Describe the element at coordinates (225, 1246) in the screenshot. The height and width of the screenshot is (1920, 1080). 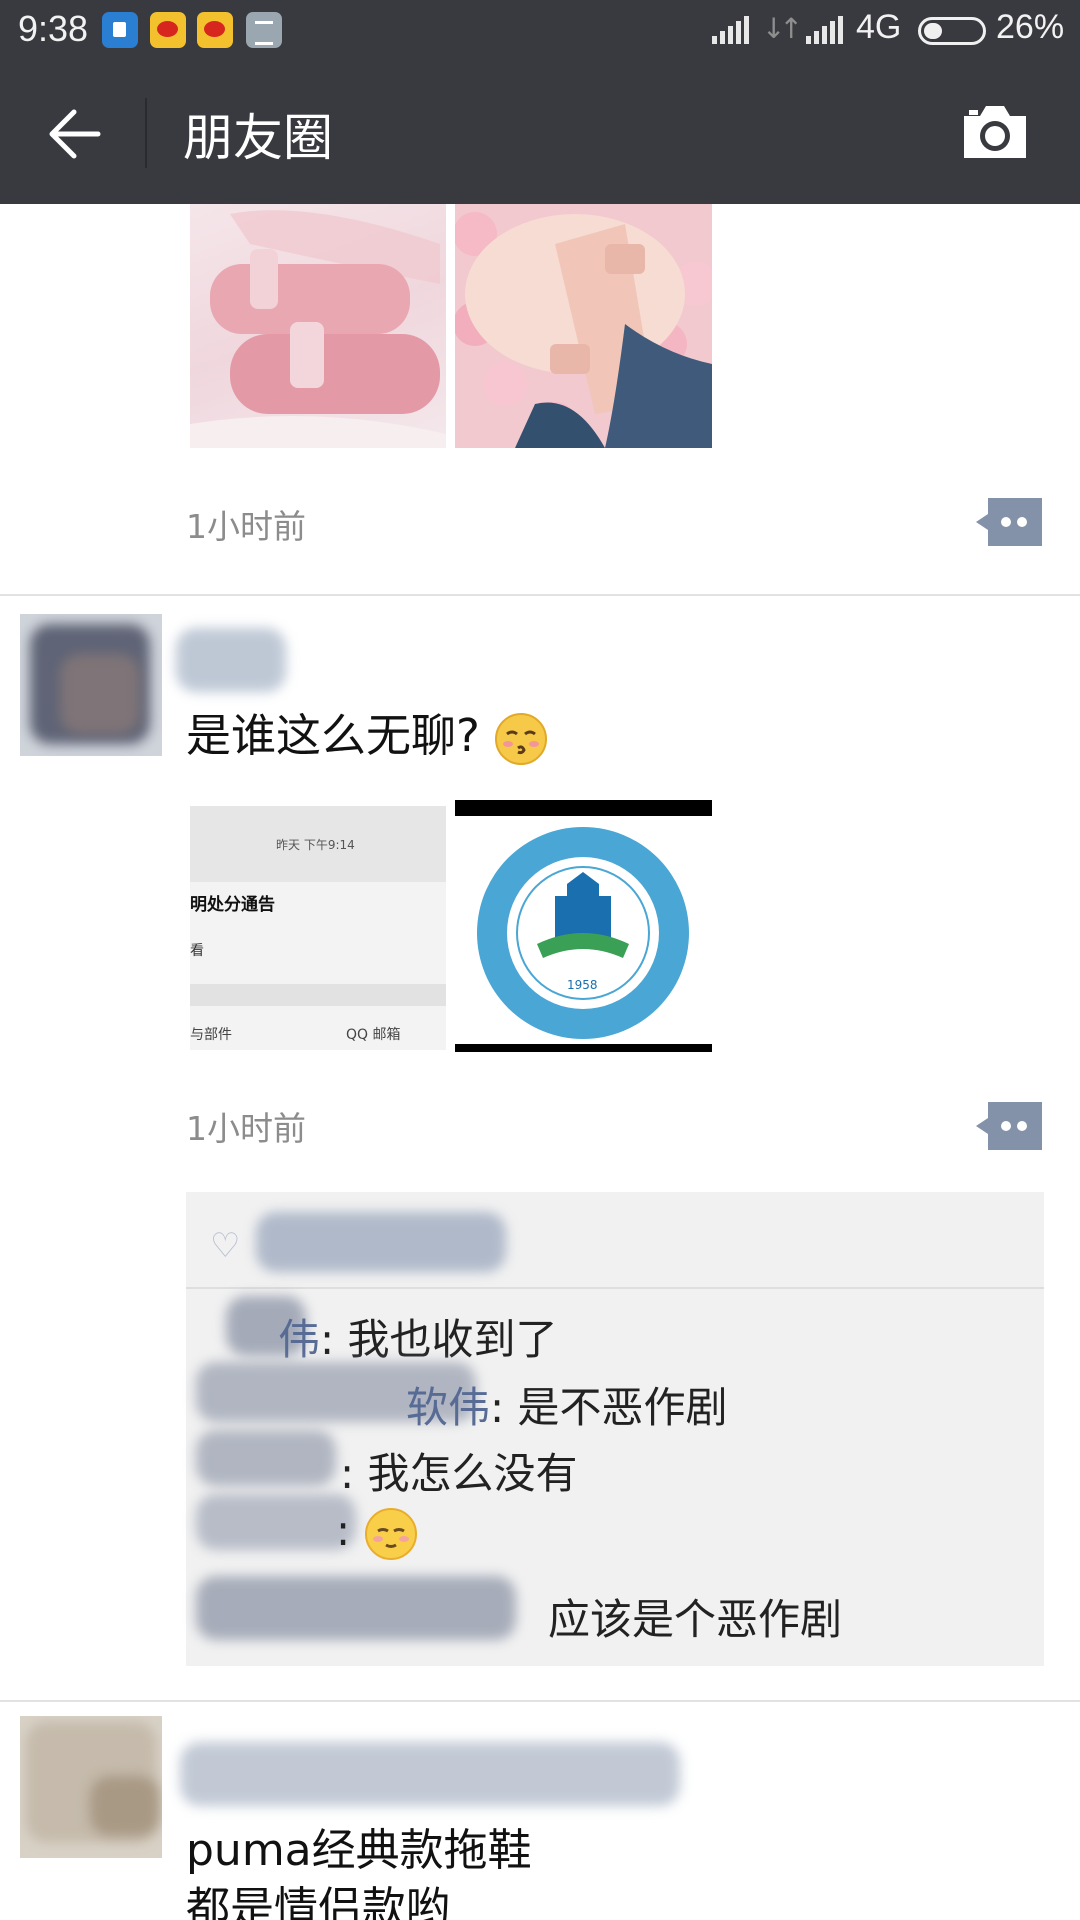
I see `heart-icon: ♡` at that location.